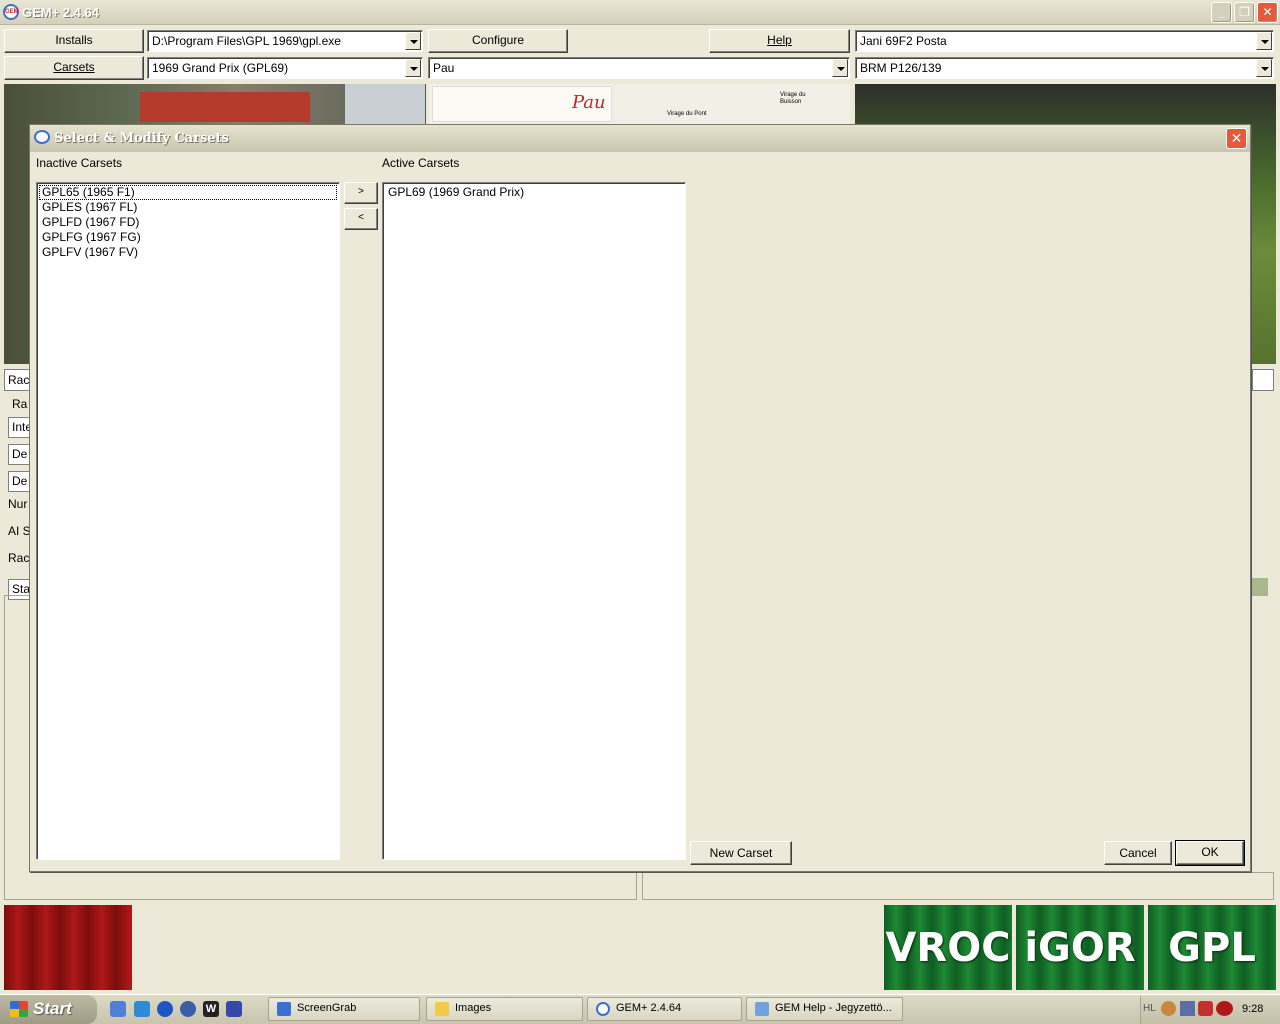  Describe the element at coordinates (1236, 138) in the screenshot. I see `dialog-close-button: ✕` at that location.